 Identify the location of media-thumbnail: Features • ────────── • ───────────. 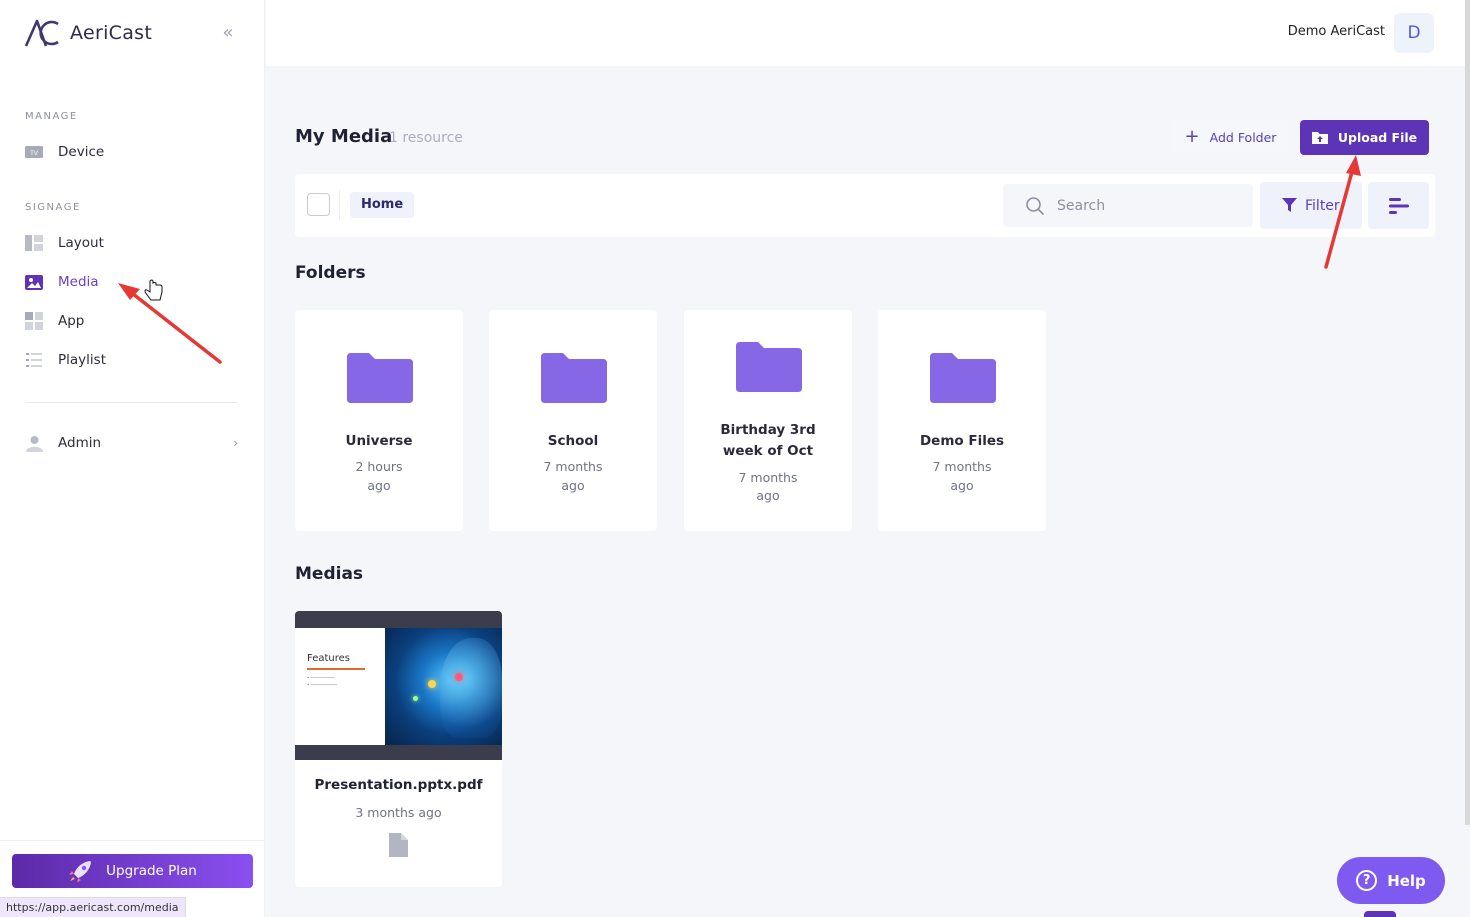
(398, 685).